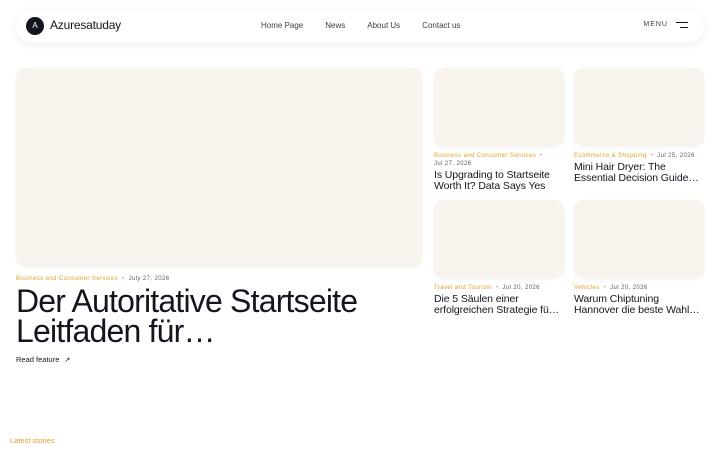 Image resolution: width=720 pixels, height=450 pixels. What do you see at coordinates (485, 156) in the screenshot?
I see `card-category: Business and Consumer Services` at bounding box center [485, 156].